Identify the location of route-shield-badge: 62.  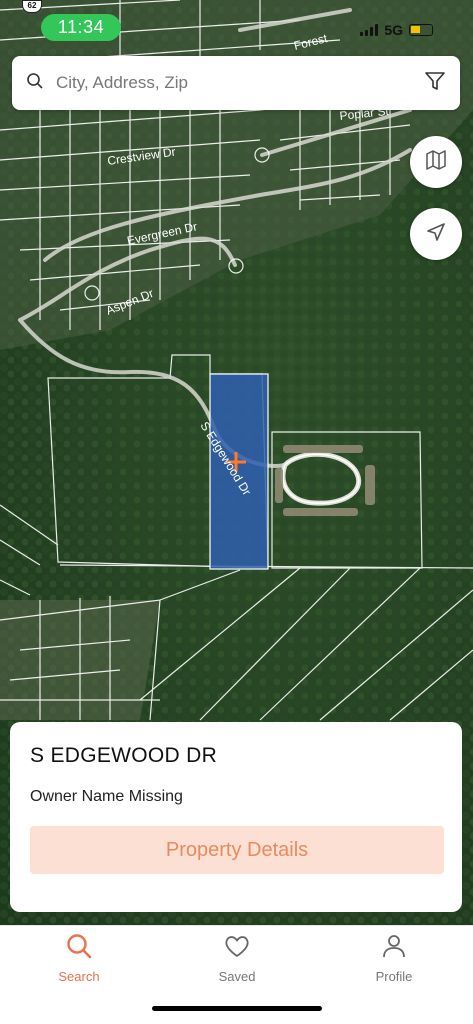
(32, 6).